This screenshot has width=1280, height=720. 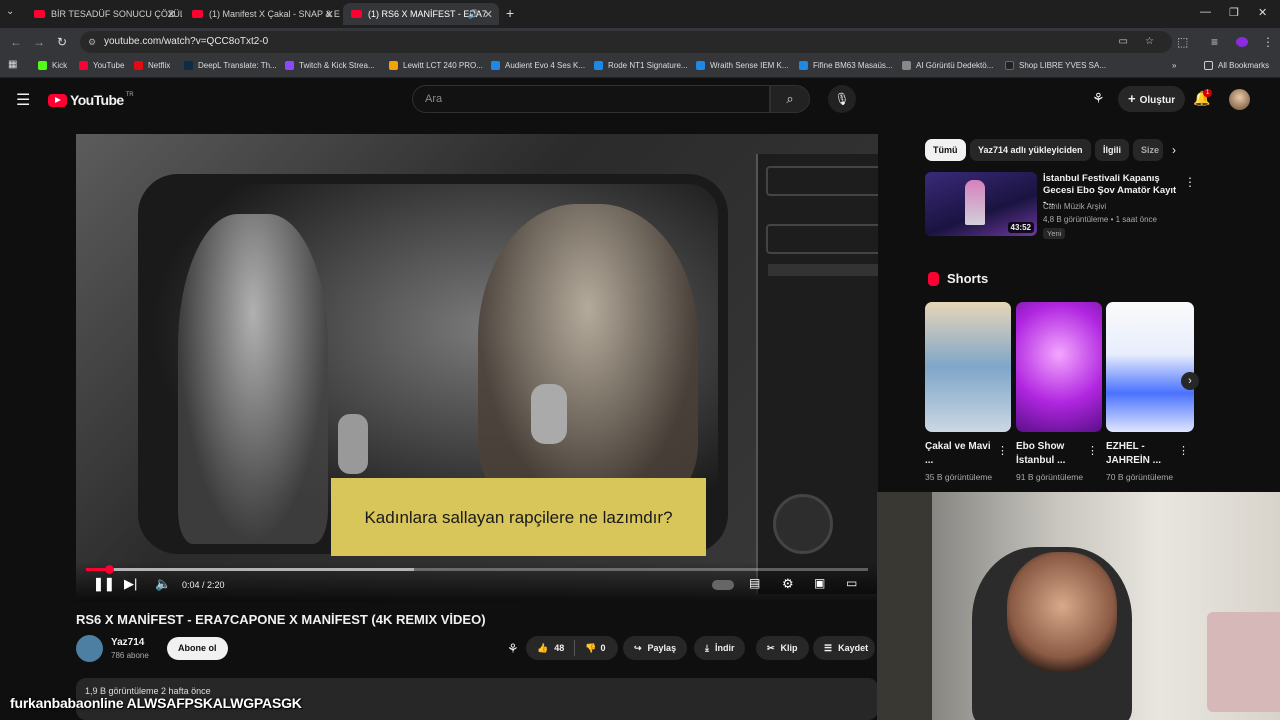 What do you see at coordinates (1242, 42) in the screenshot?
I see `profile-icon` at bounding box center [1242, 42].